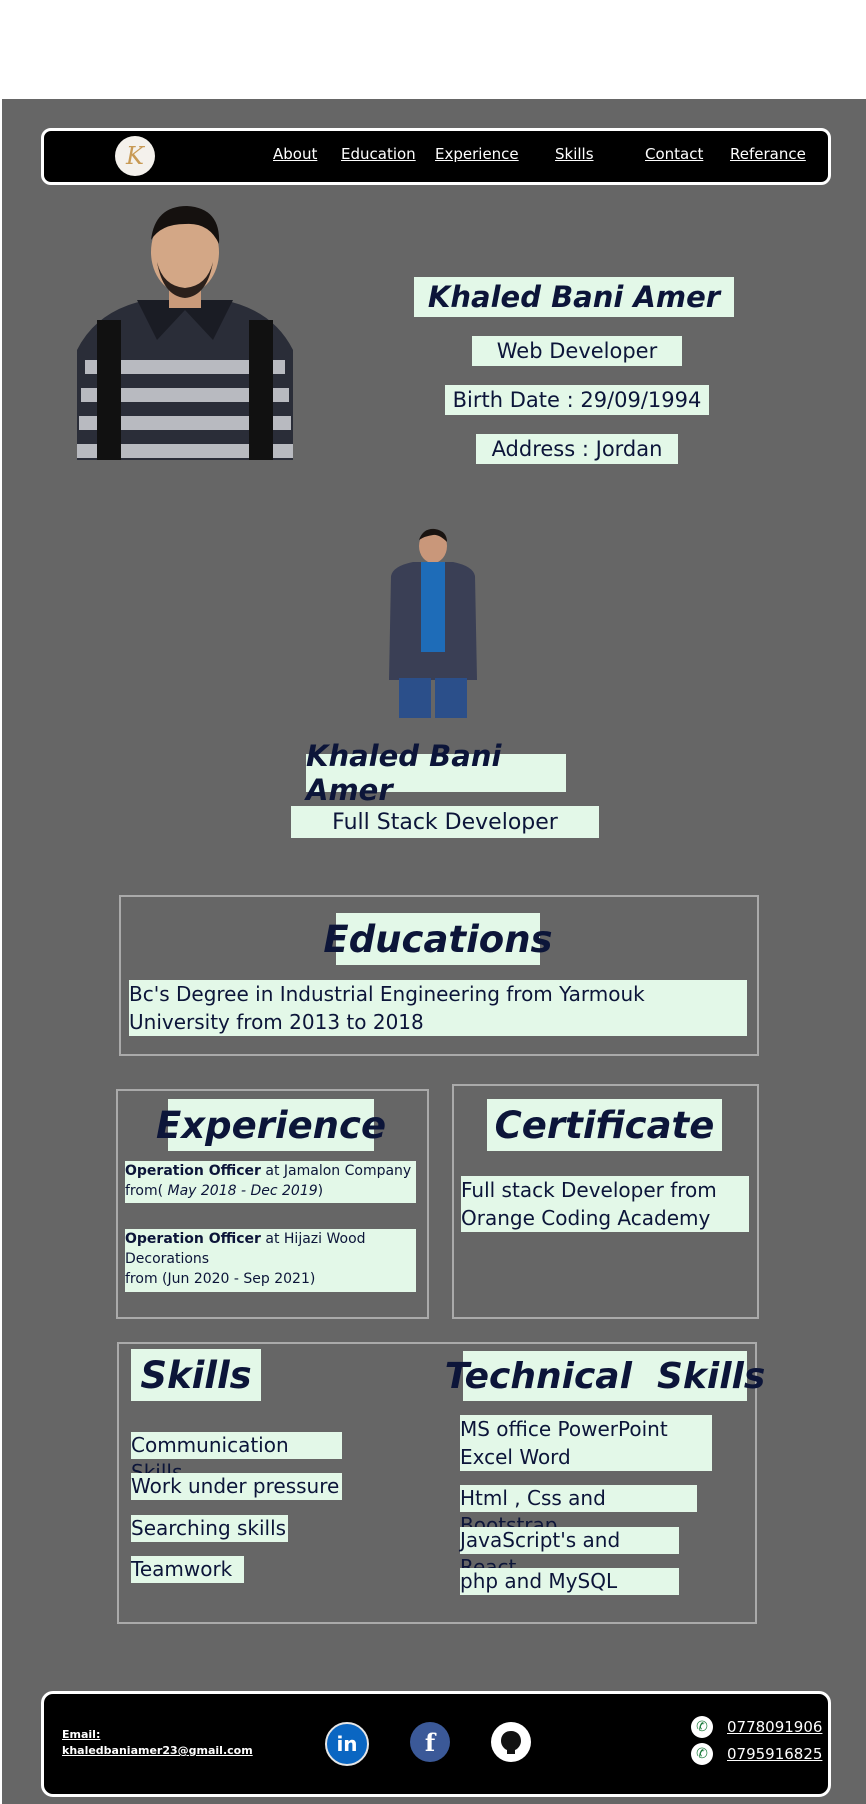  I want to click on profile-photo, so click(185, 330).